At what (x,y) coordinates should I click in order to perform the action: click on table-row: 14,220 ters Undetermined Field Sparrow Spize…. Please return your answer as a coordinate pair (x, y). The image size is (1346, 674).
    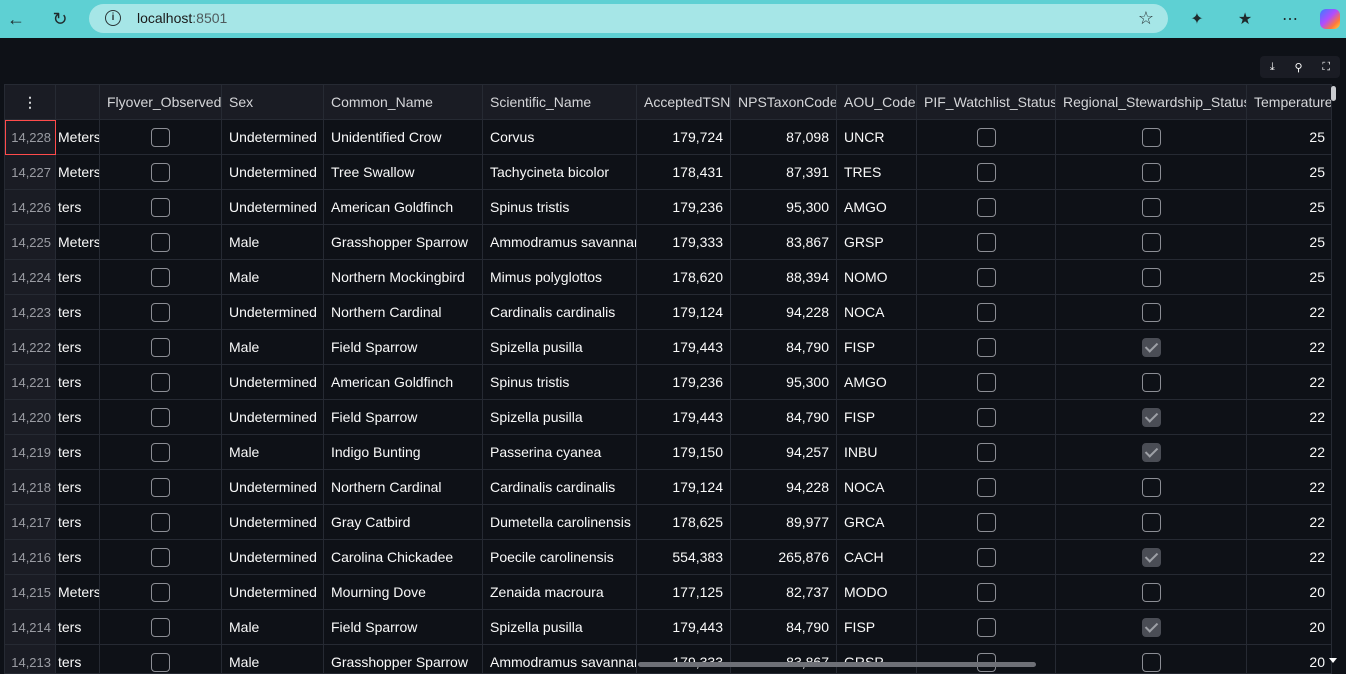
    Looking at the image, I should click on (668, 417).